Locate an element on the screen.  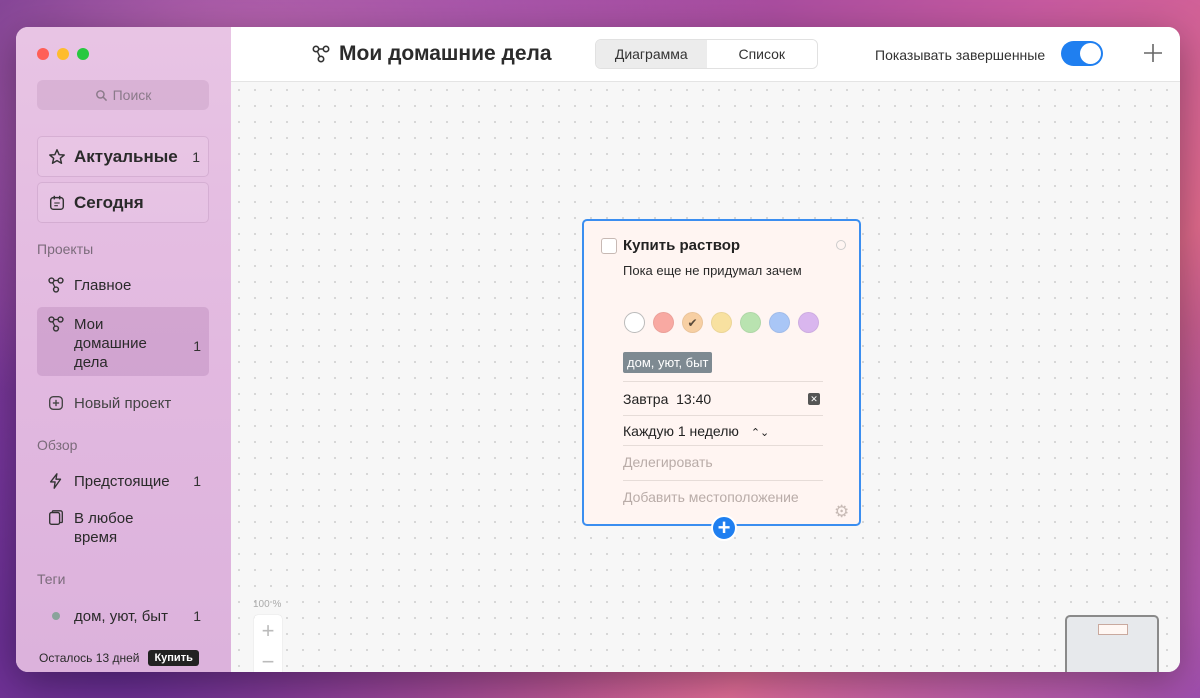
add-task-button is located at coordinates (1153, 53).